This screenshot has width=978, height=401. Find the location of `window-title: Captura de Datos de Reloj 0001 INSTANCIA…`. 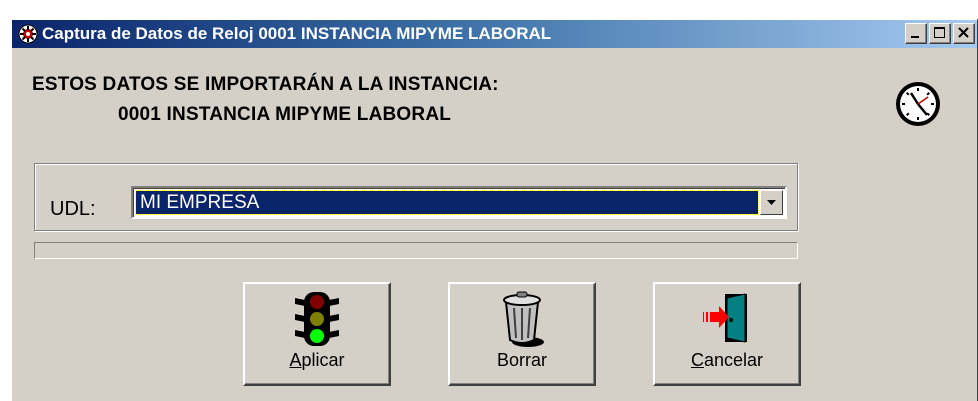

window-title: Captura de Datos de Reloj 0001 INSTANCIA… is located at coordinates (297, 33).